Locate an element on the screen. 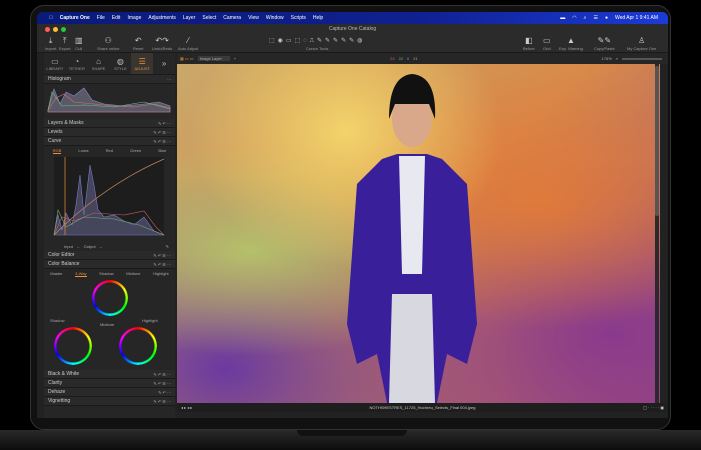 The image size is (701, 450). photo-subject is located at coordinates (412, 238).